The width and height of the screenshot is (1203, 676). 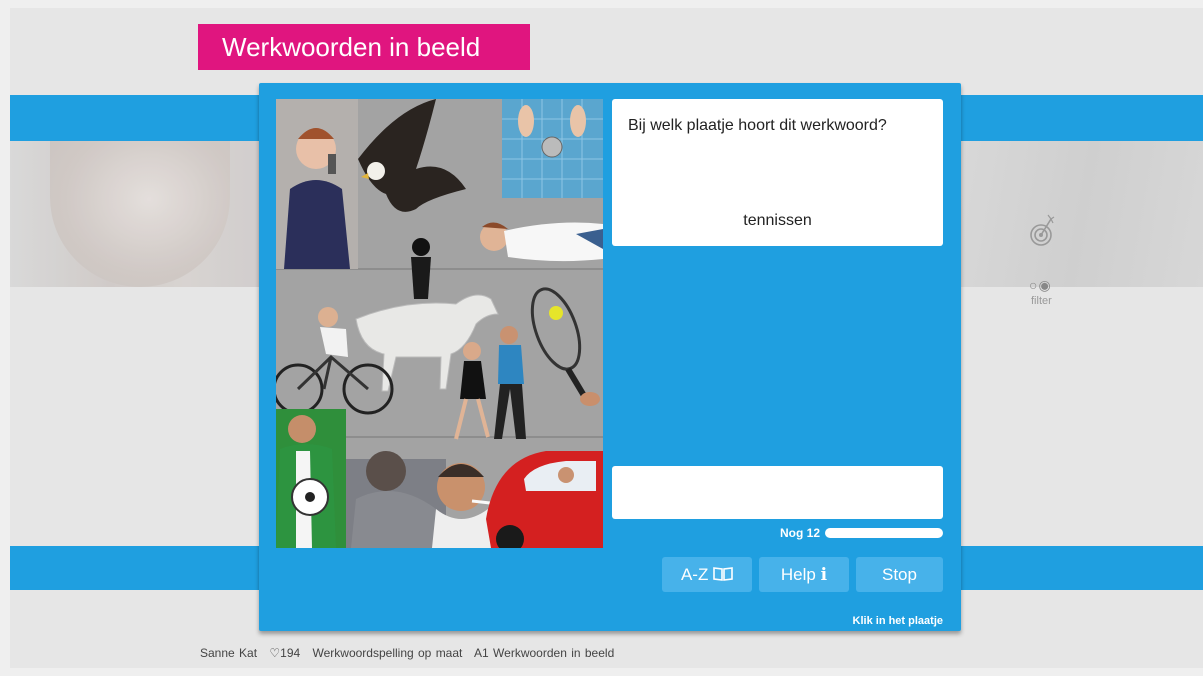 What do you see at coordinates (897, 621) in the screenshot?
I see `instruction-hint: Klik in het plaatje` at bounding box center [897, 621].